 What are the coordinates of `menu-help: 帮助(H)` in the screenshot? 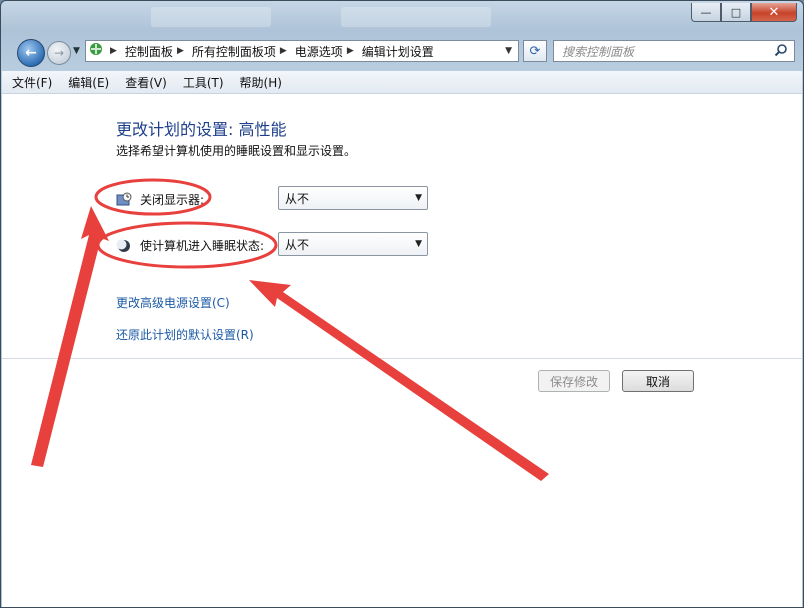 It's located at (261, 82).